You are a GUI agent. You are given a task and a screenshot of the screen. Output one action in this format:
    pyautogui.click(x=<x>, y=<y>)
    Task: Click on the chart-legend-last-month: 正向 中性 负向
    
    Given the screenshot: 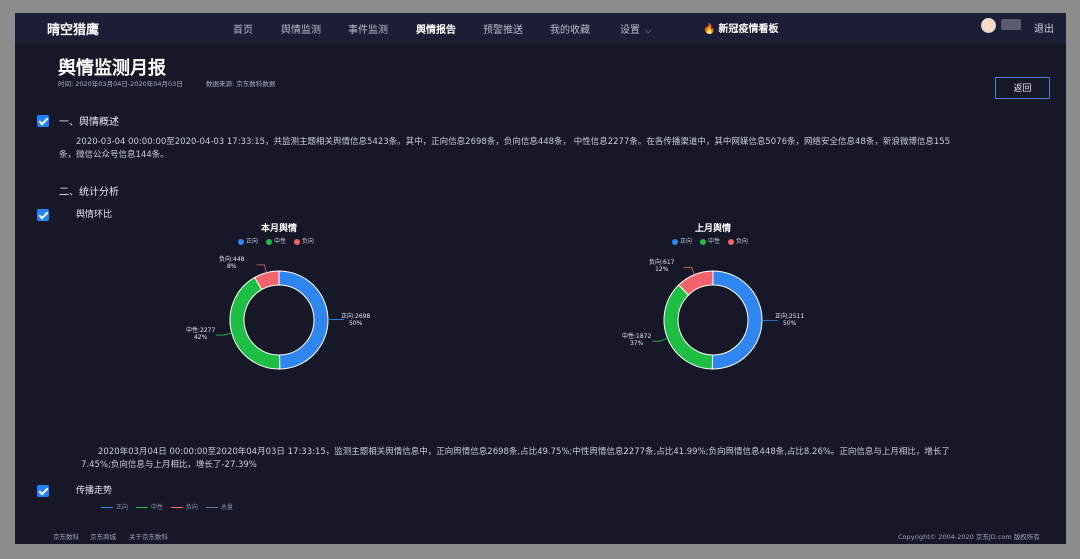 What is the action you would take?
    pyautogui.click(x=707, y=240)
    